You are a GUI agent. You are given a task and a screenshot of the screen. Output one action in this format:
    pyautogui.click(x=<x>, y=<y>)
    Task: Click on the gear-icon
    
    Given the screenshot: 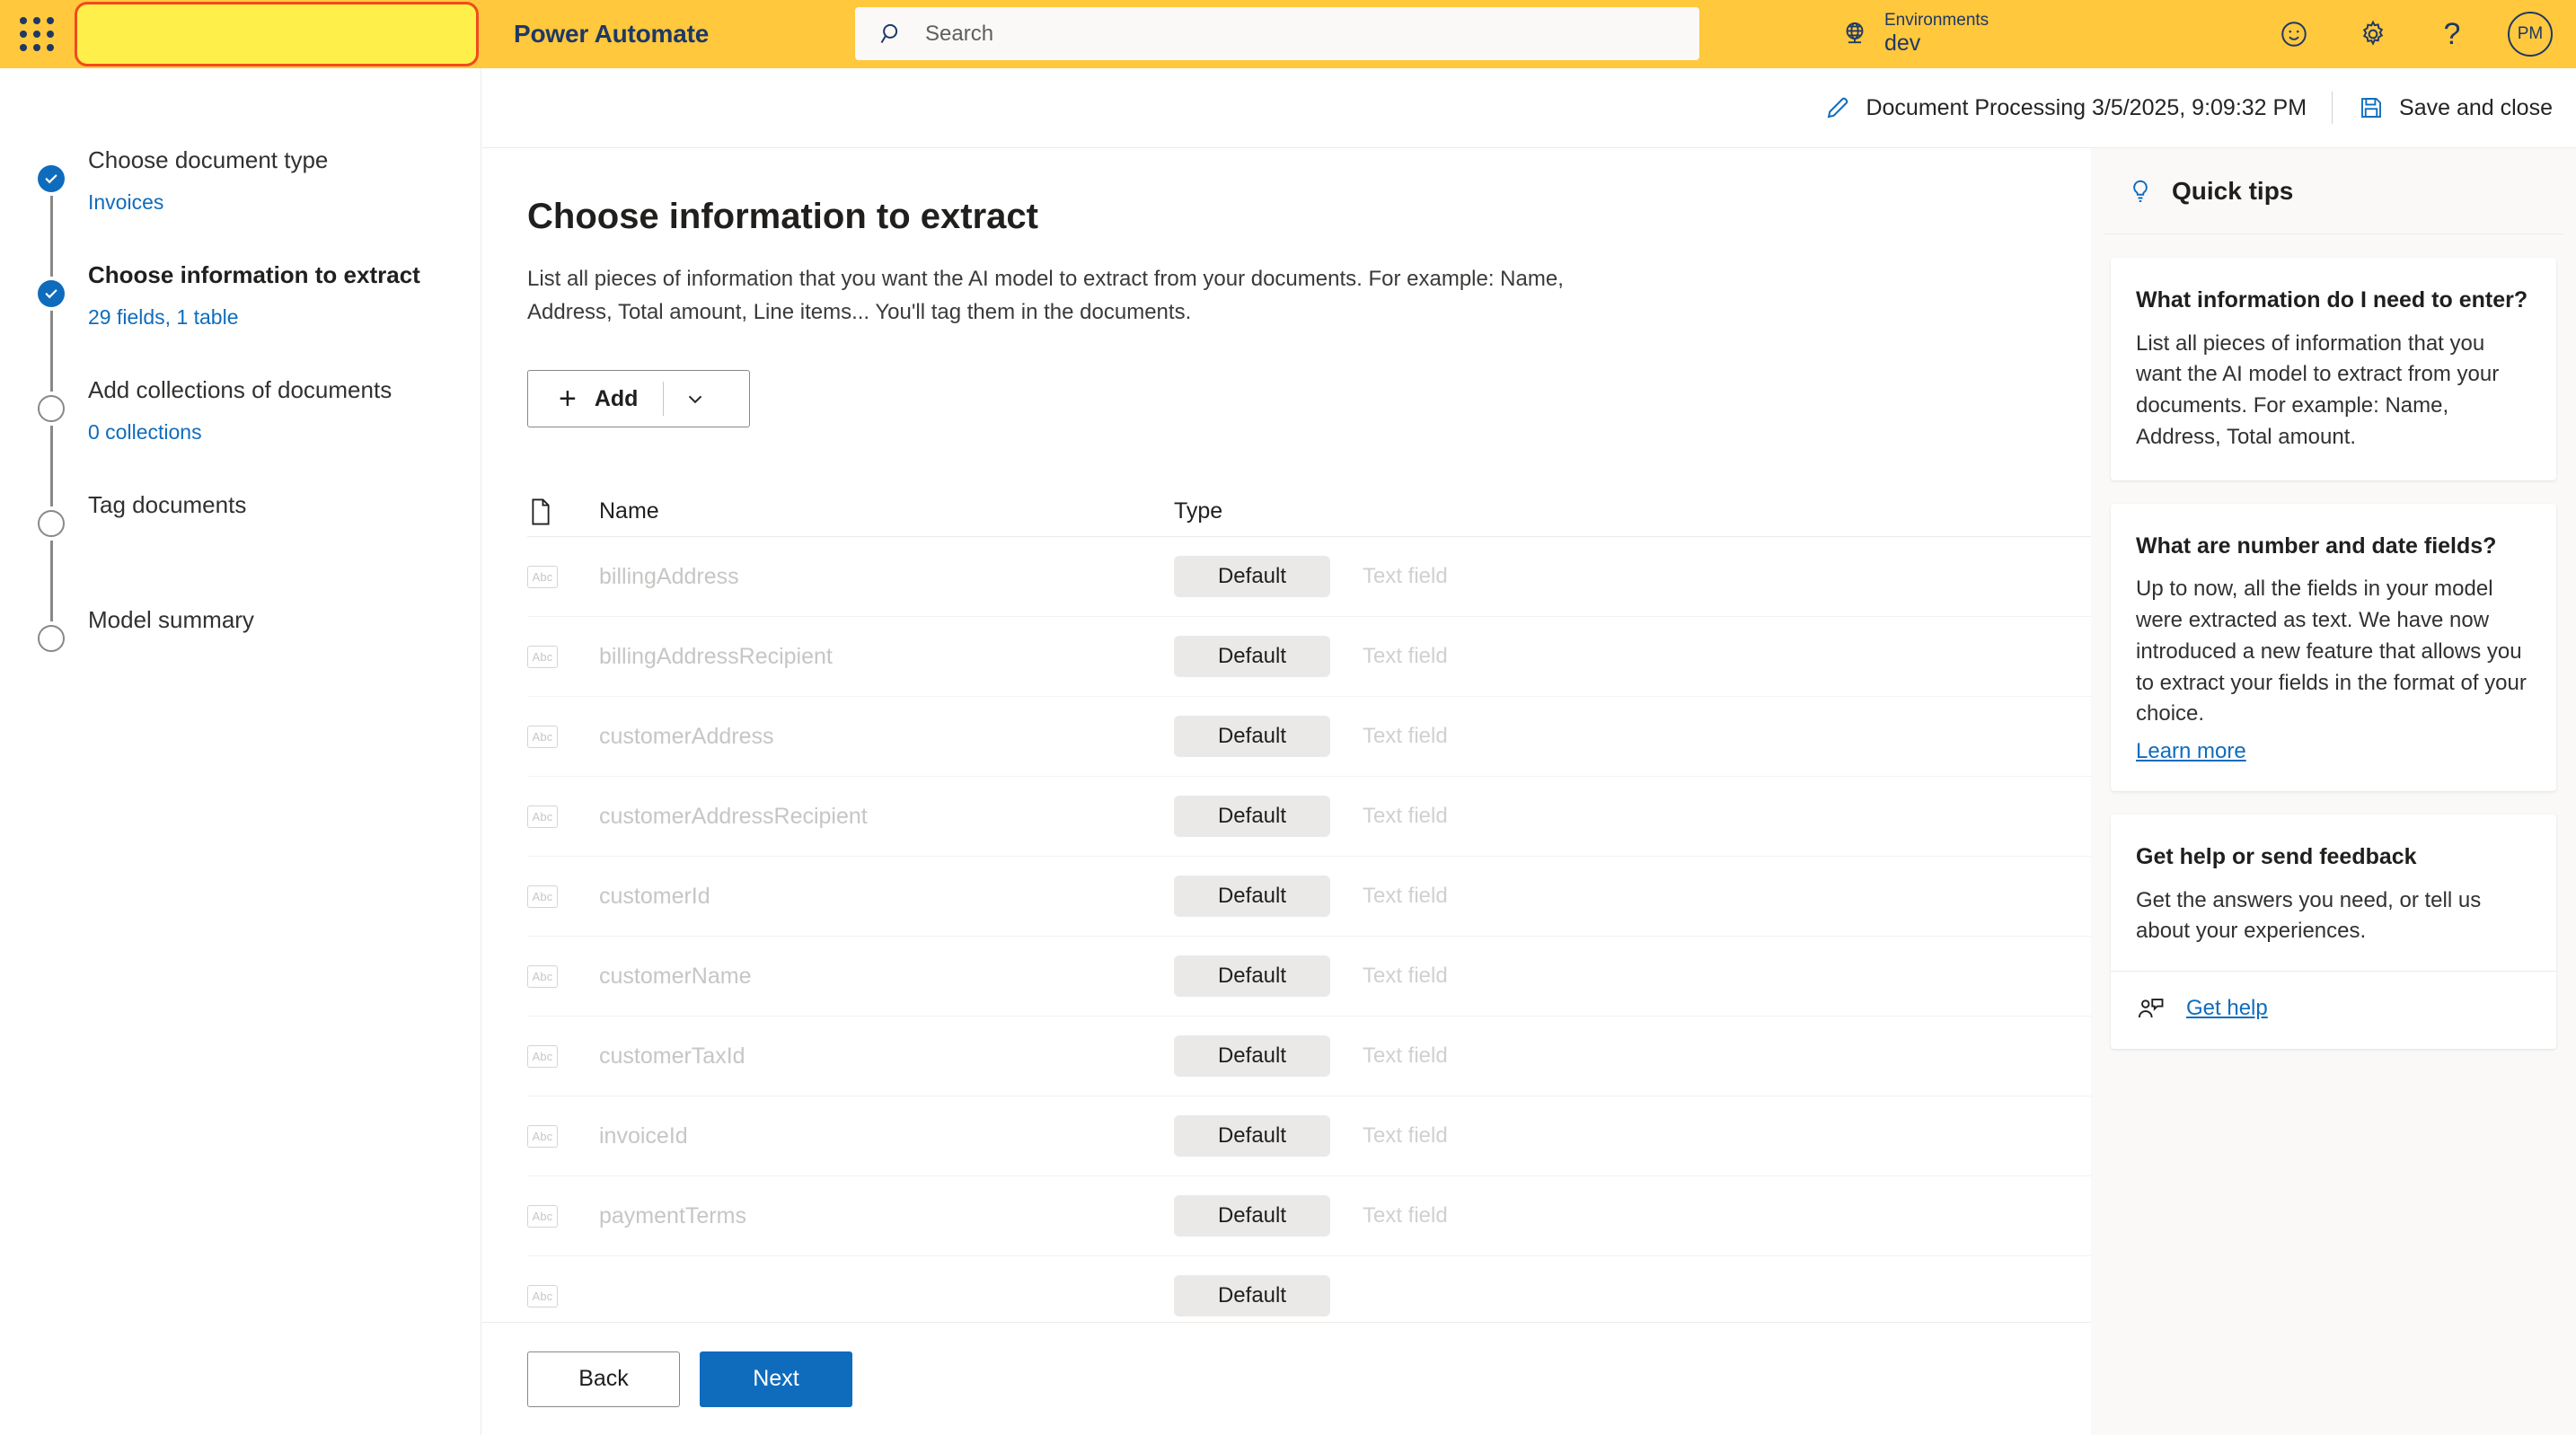 What is the action you would take?
    pyautogui.click(x=2373, y=33)
    